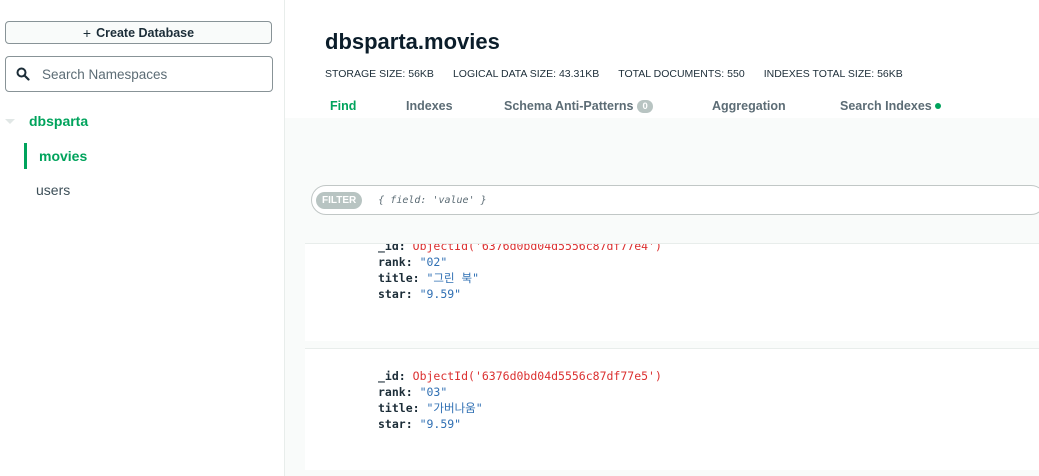 The height and width of the screenshot is (476, 1039). I want to click on tab-find: Find, so click(343, 106).